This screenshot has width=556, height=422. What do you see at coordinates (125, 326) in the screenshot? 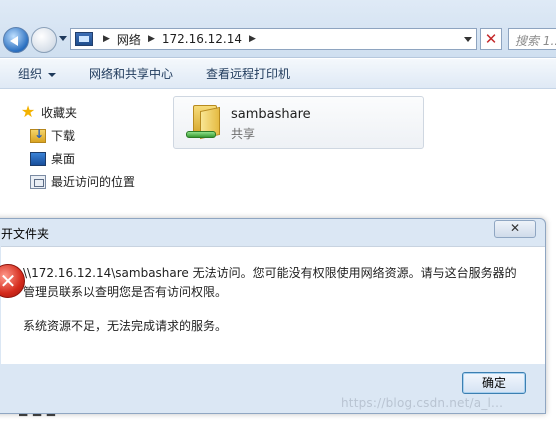
I see `error-detail: 系统资源不足，无法完成请求的服务。` at bounding box center [125, 326].